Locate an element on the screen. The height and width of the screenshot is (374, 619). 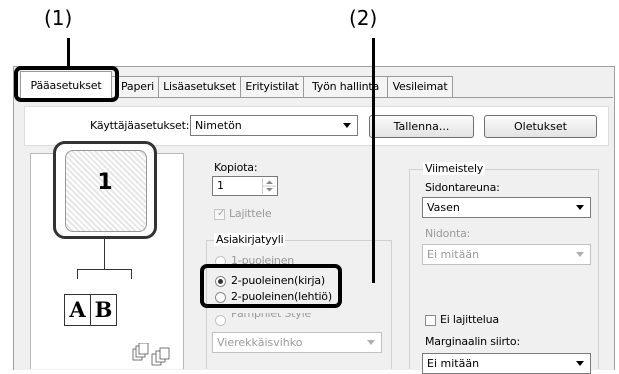
preview-page-icon: 1 is located at coordinates (105, 190).